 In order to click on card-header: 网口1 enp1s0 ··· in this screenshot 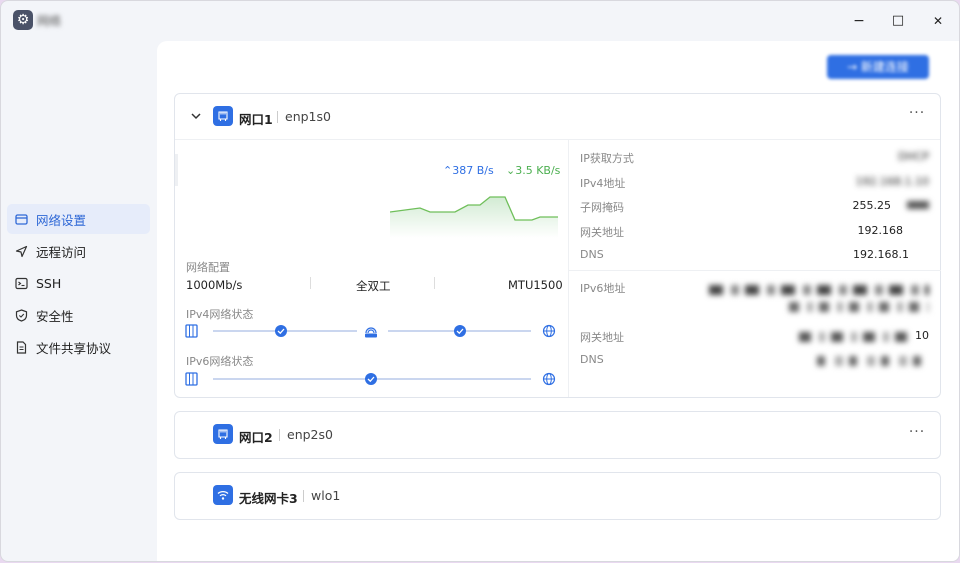, I will do `click(557, 116)`.